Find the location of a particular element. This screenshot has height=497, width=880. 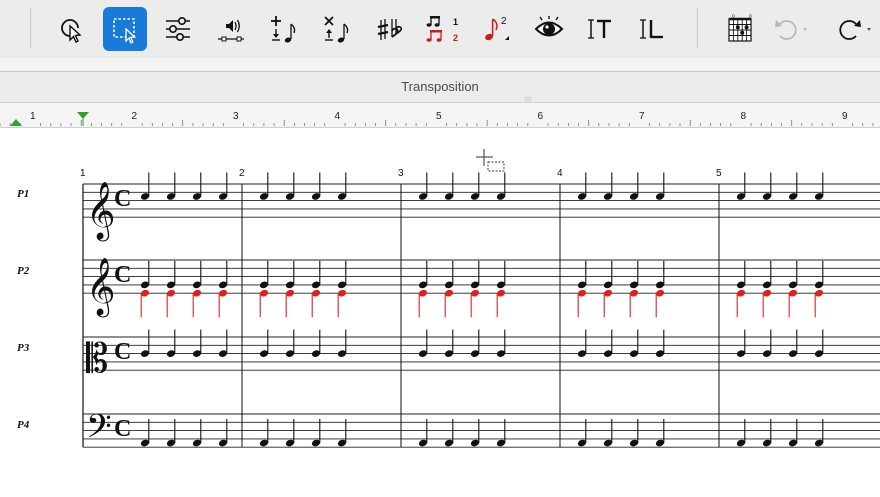

ruler-number: 7 is located at coordinates (642, 116).